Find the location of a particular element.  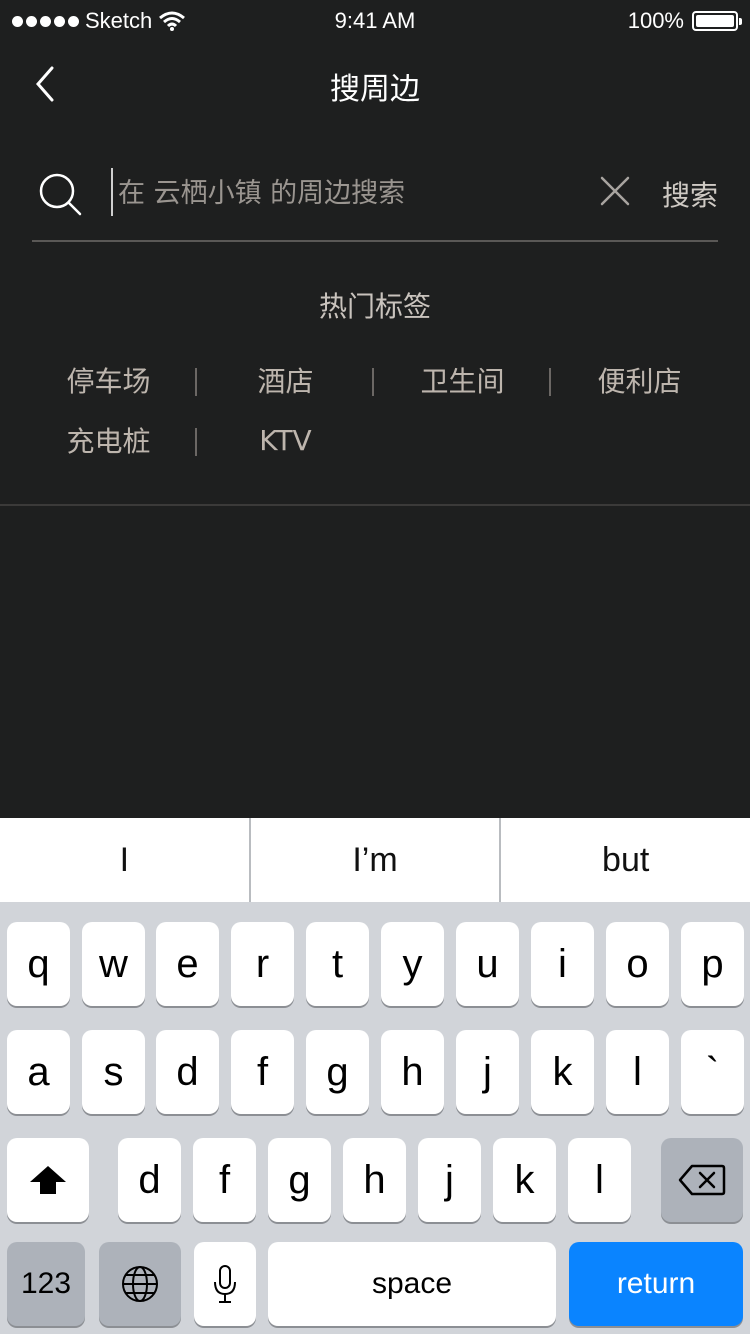

key: s is located at coordinates (113, 1072).